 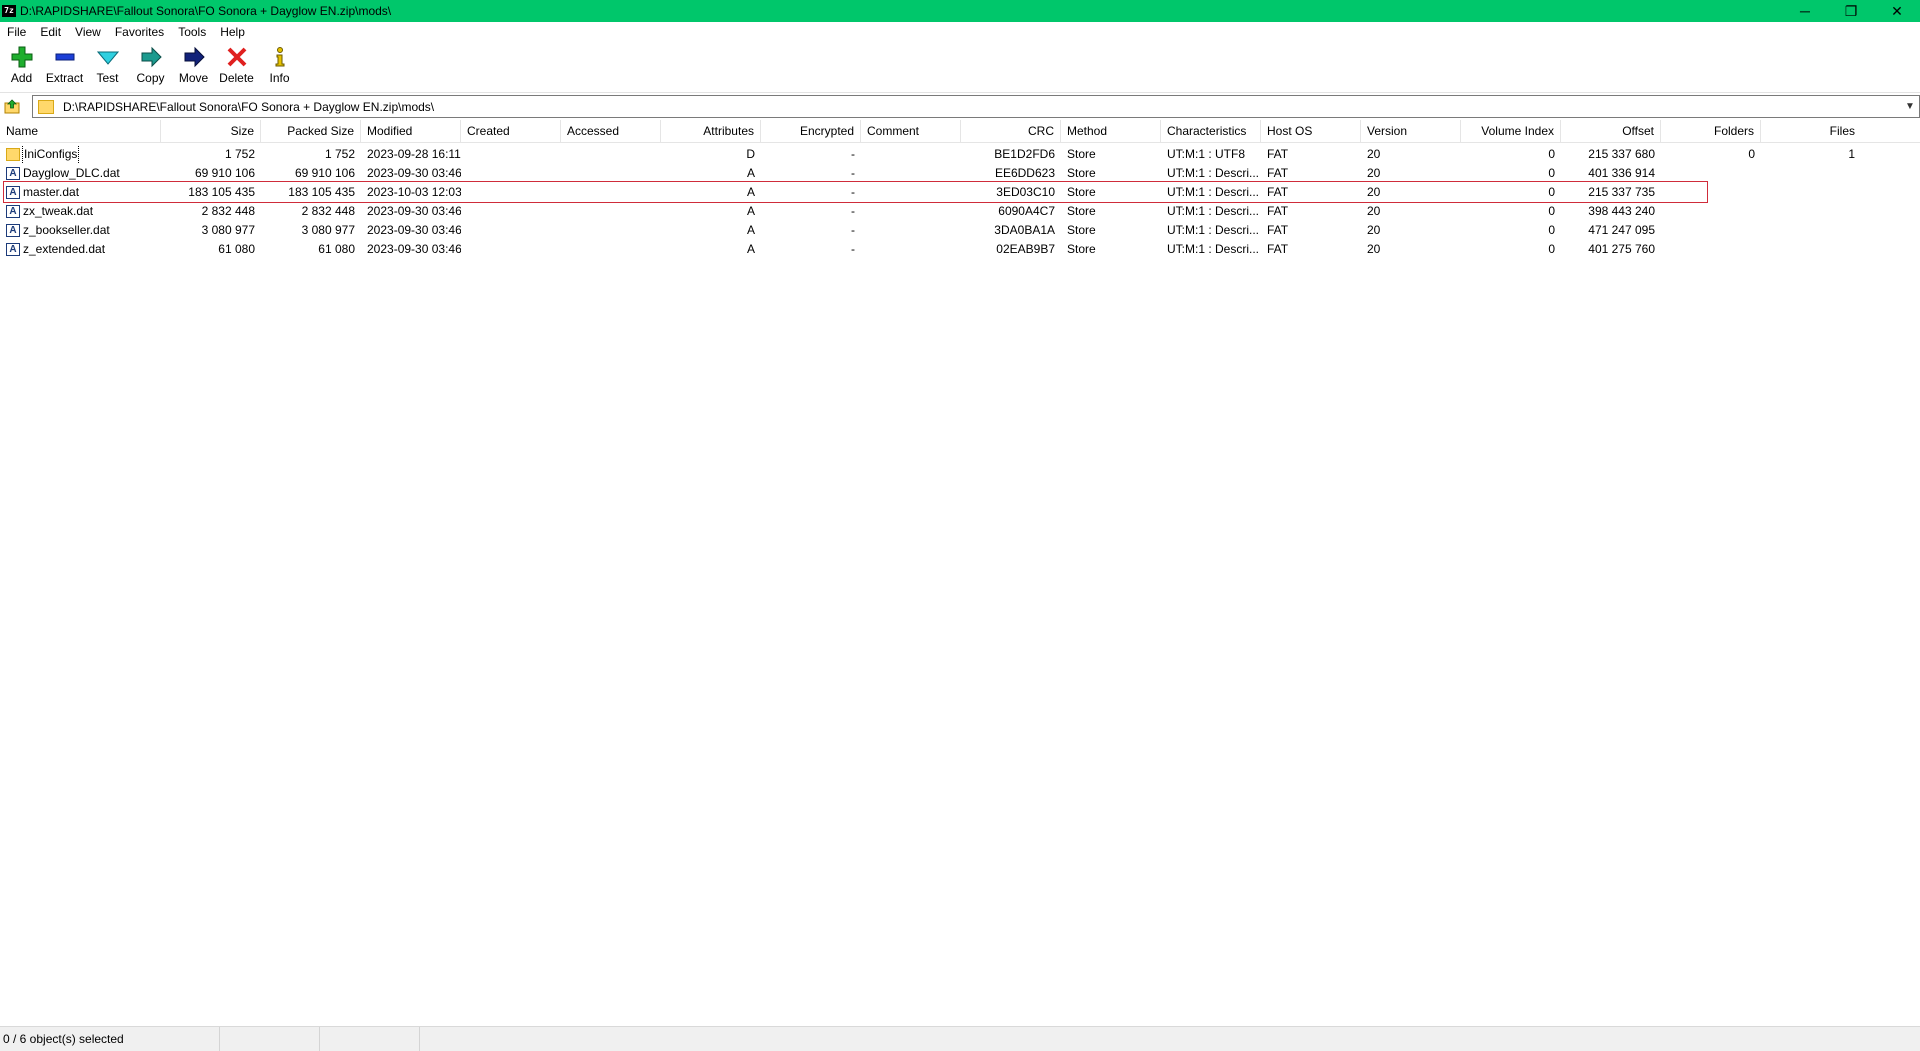 I want to click on col-size: Size, so click(x=211, y=131).